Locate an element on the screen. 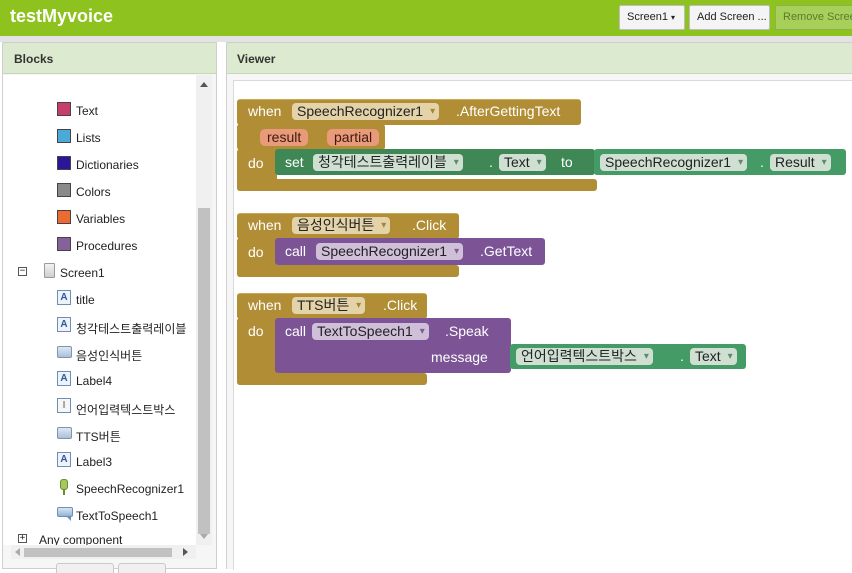 The height and width of the screenshot is (573, 852). any-component-label: Any component is located at coordinates (81, 539).